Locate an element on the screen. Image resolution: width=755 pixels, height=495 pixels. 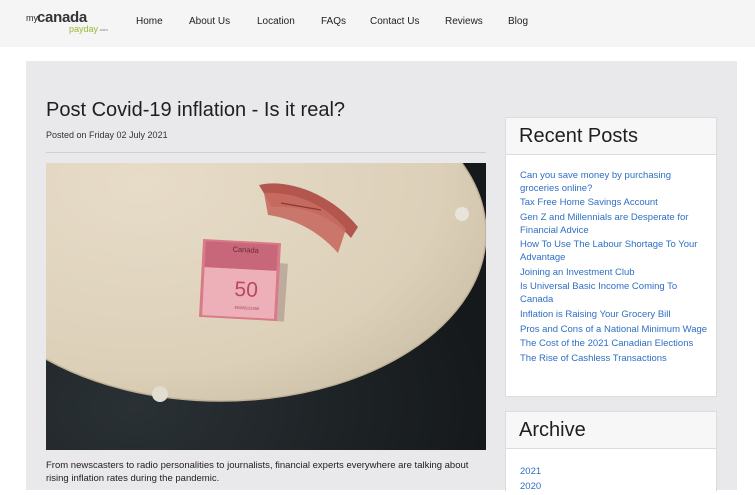
recent-post-link: The Rise of Cashless Transactions is located at coordinates (614, 359).